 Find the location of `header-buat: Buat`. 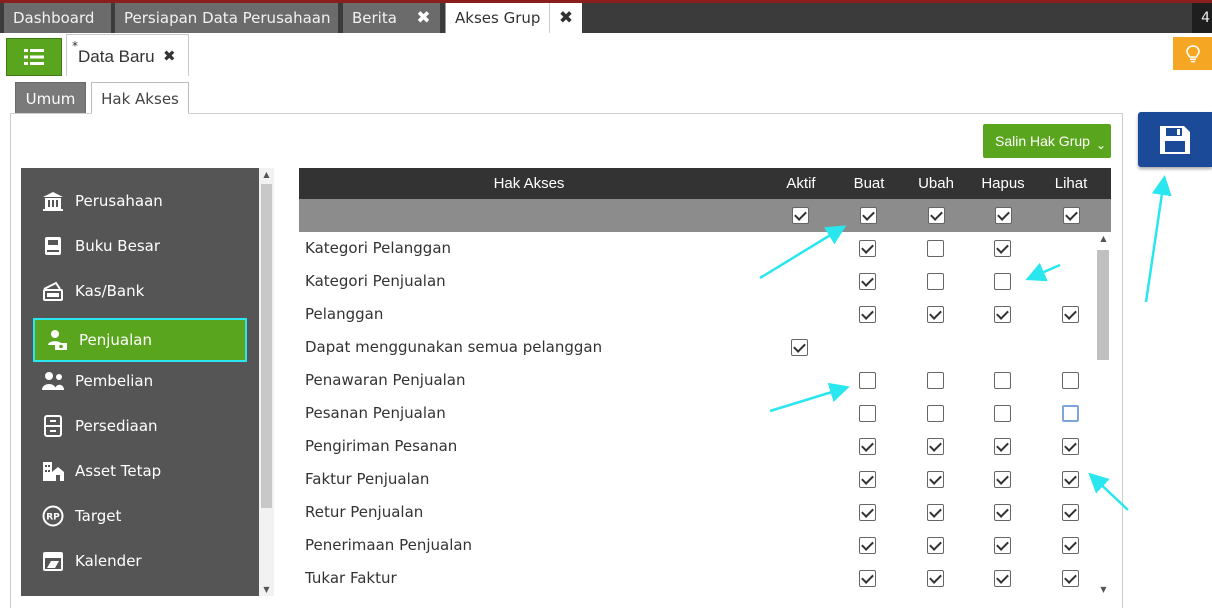

header-buat: Buat is located at coordinates (869, 183).